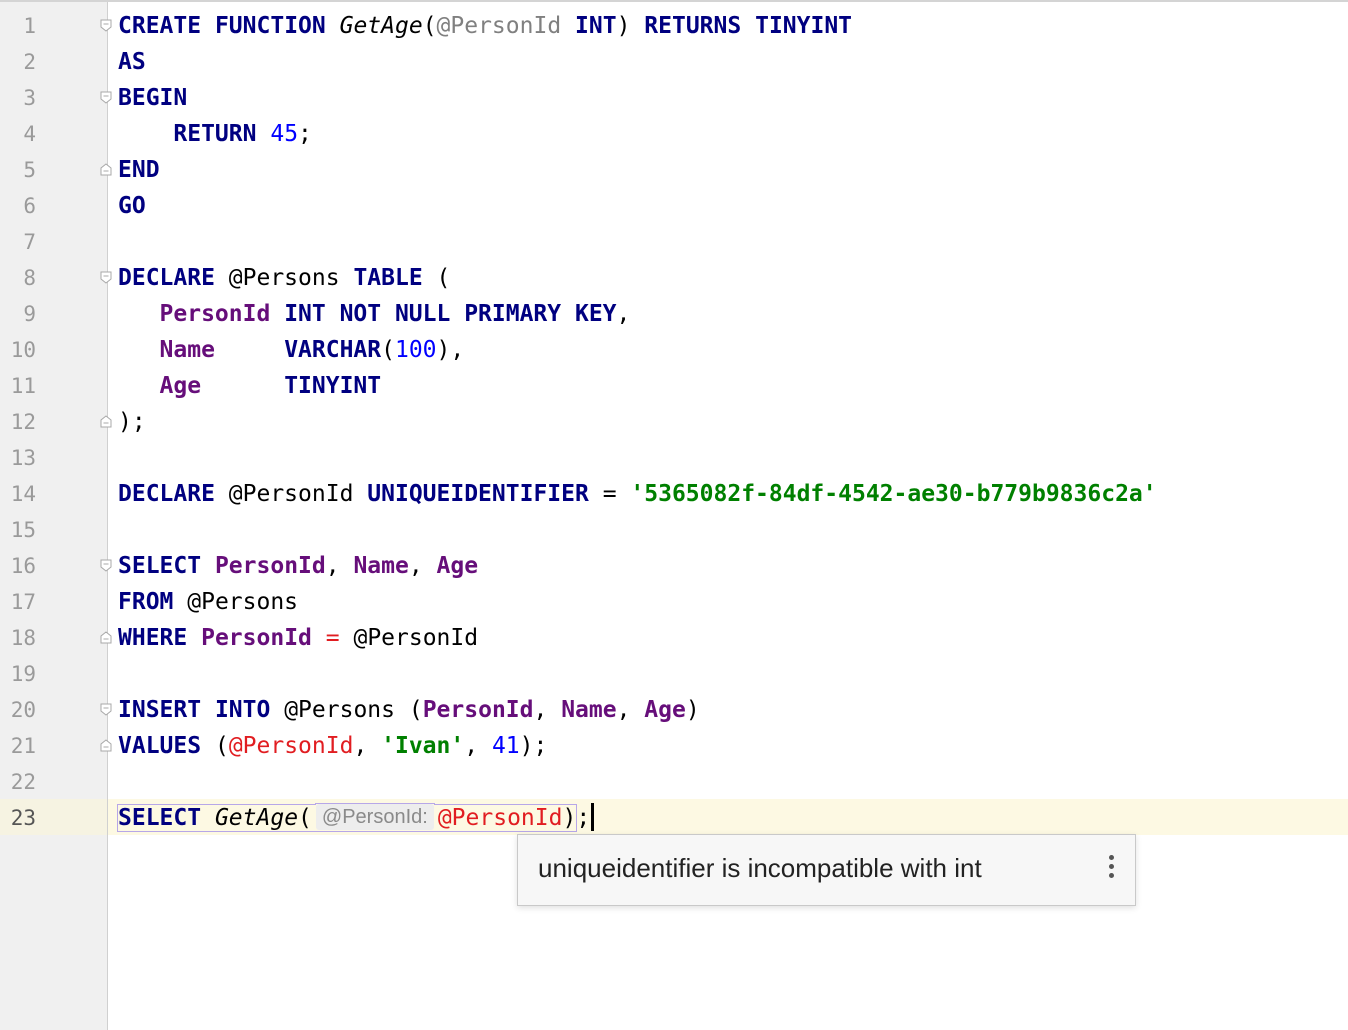 This screenshot has height=1030, width=1348. I want to click on keyword: INT, so click(596, 26).